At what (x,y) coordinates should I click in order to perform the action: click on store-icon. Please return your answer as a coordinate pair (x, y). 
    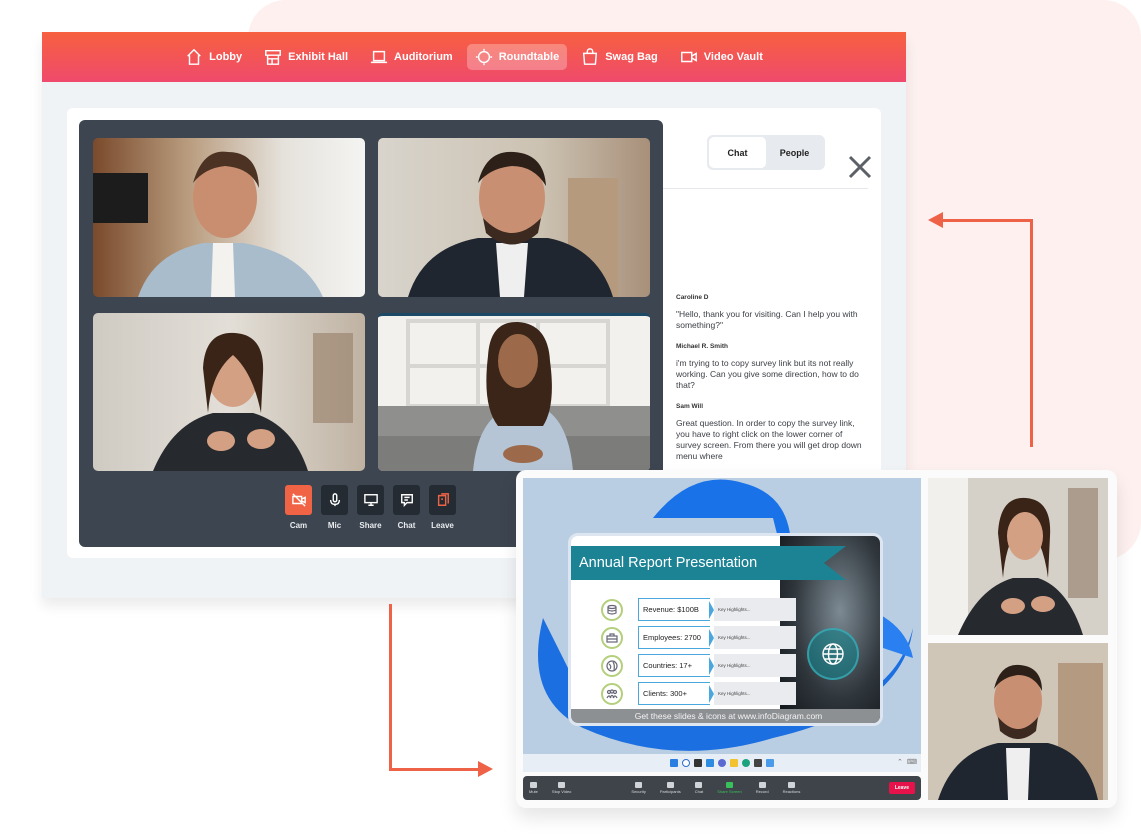
    Looking at the image, I should click on (758, 763).